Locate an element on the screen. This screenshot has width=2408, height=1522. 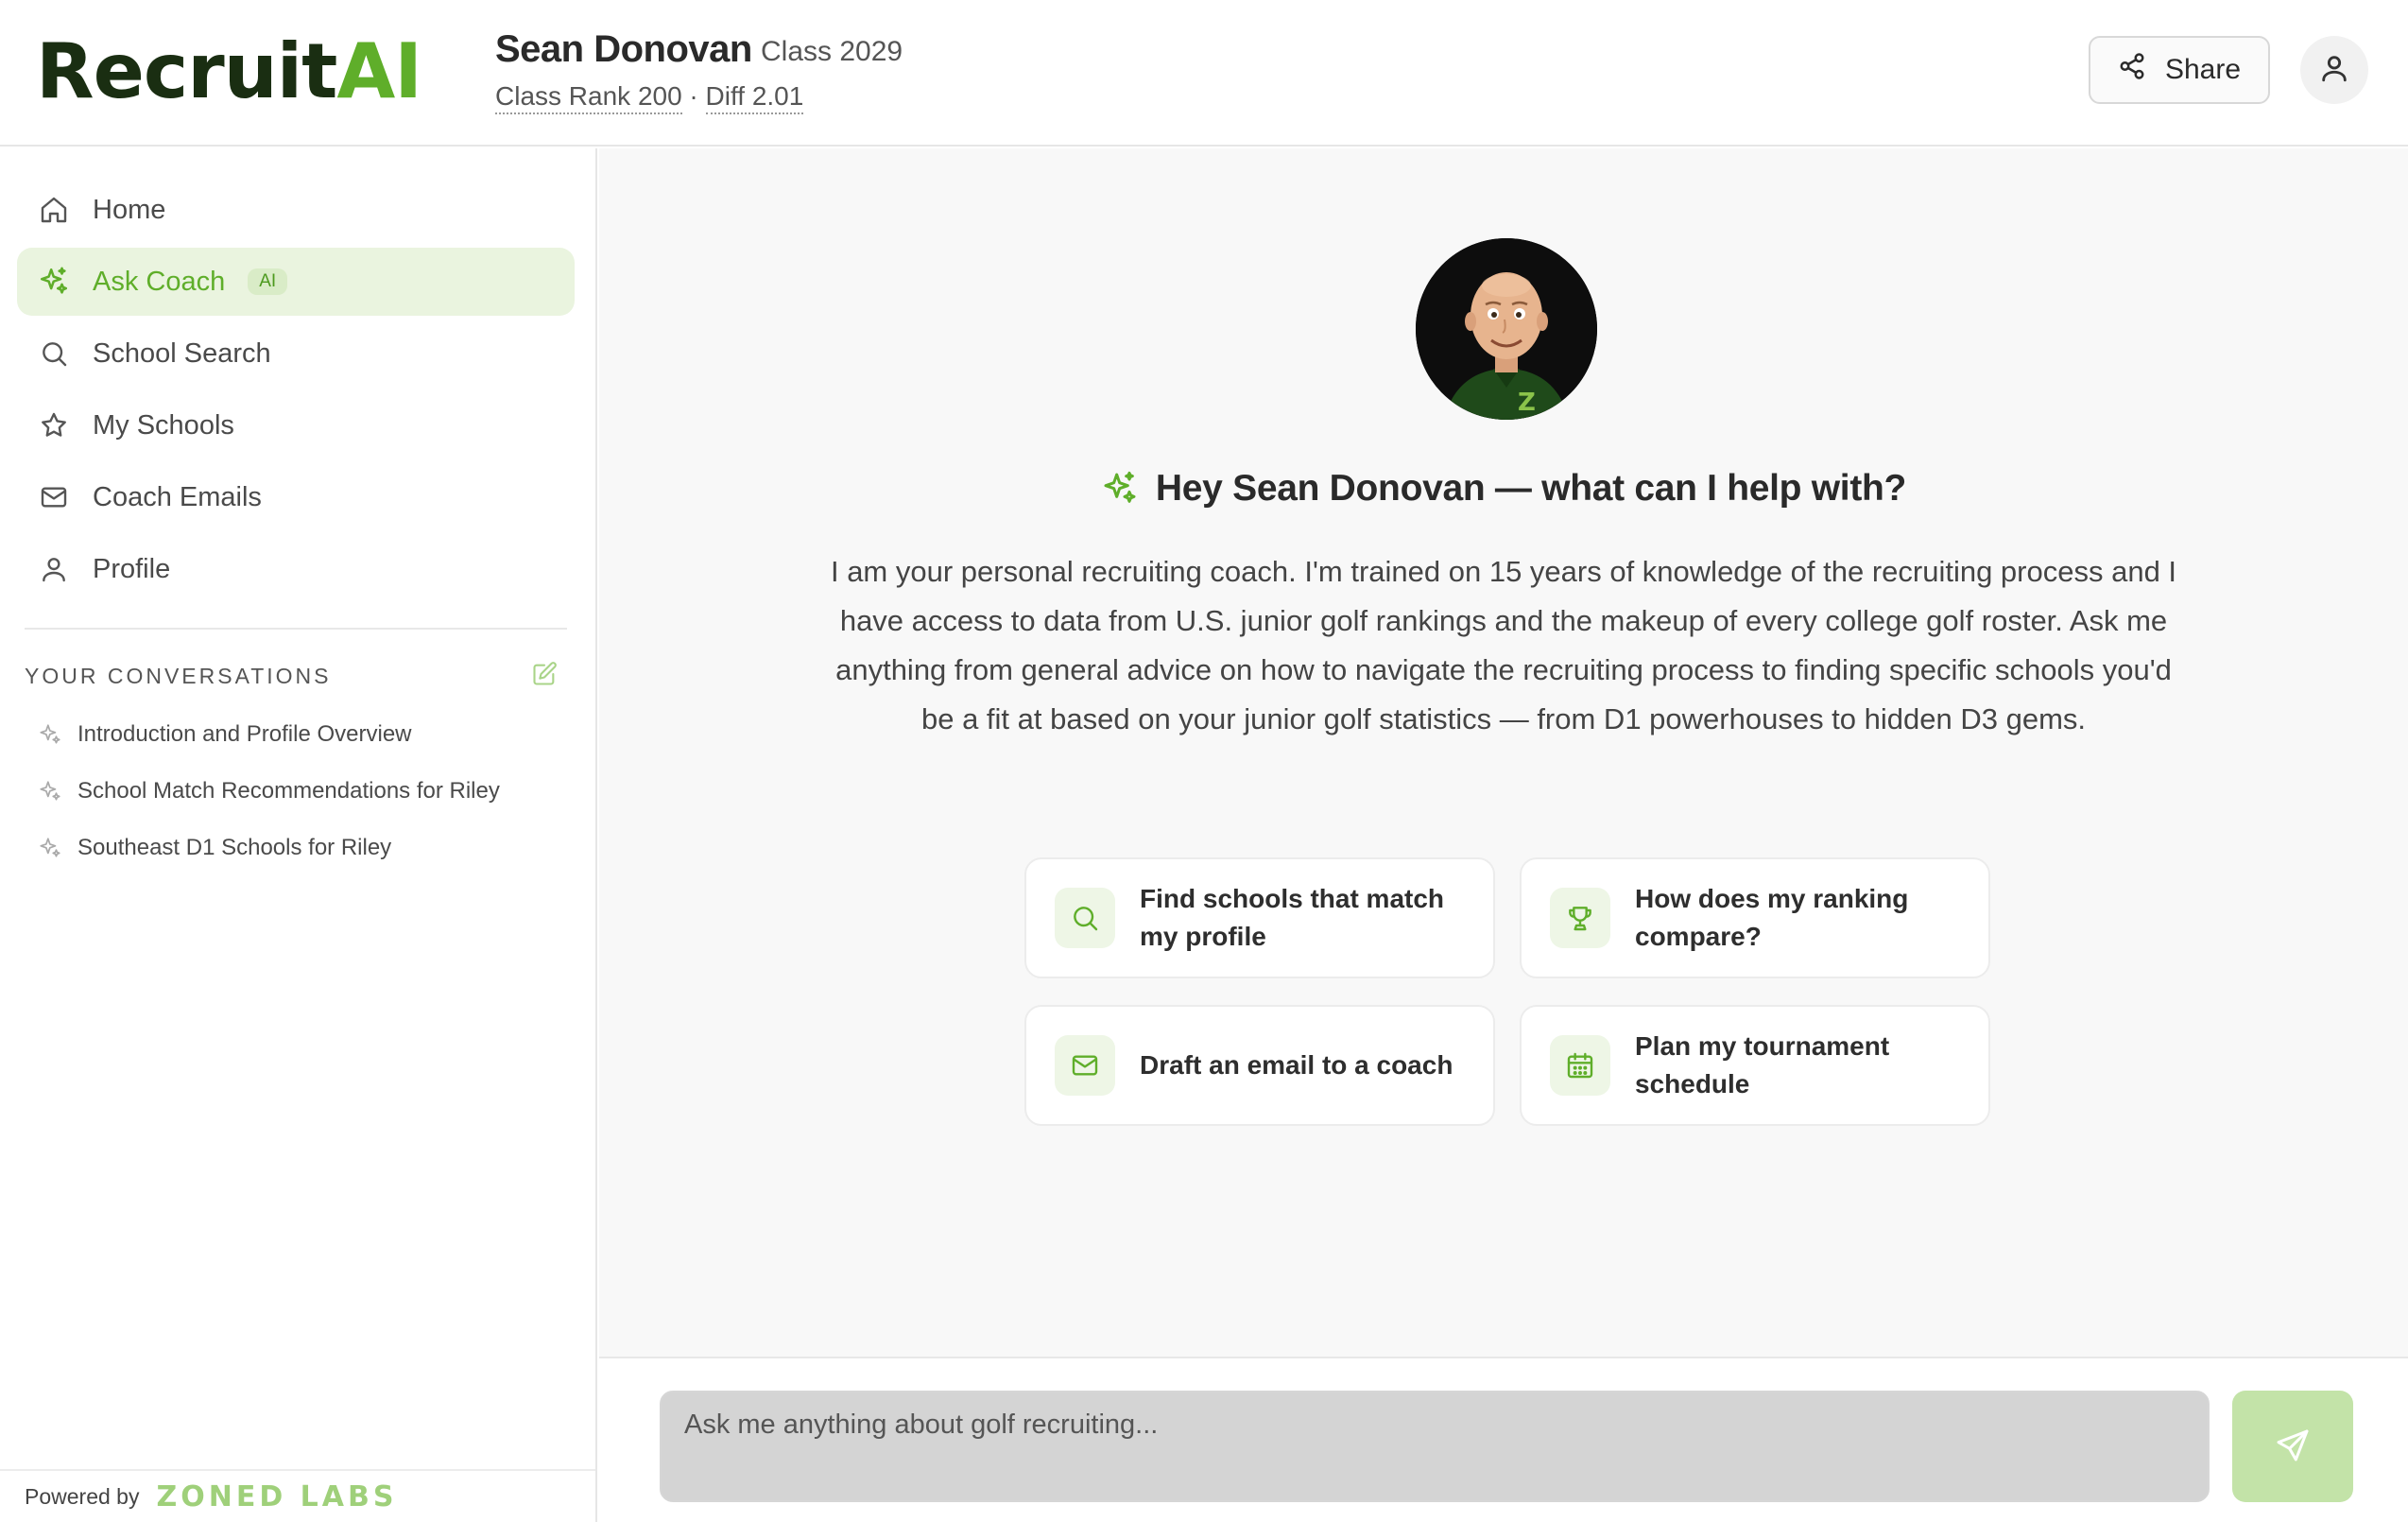
player-stats: Class Rank 200 · Diff 2.01 is located at coordinates (650, 98).